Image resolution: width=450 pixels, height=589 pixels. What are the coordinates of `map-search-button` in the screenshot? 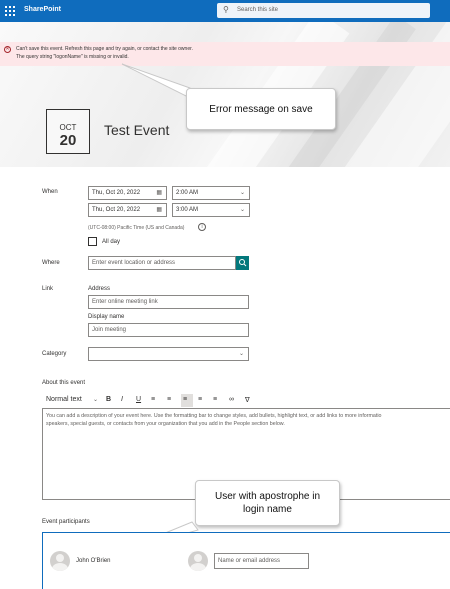 It's located at (242, 263).